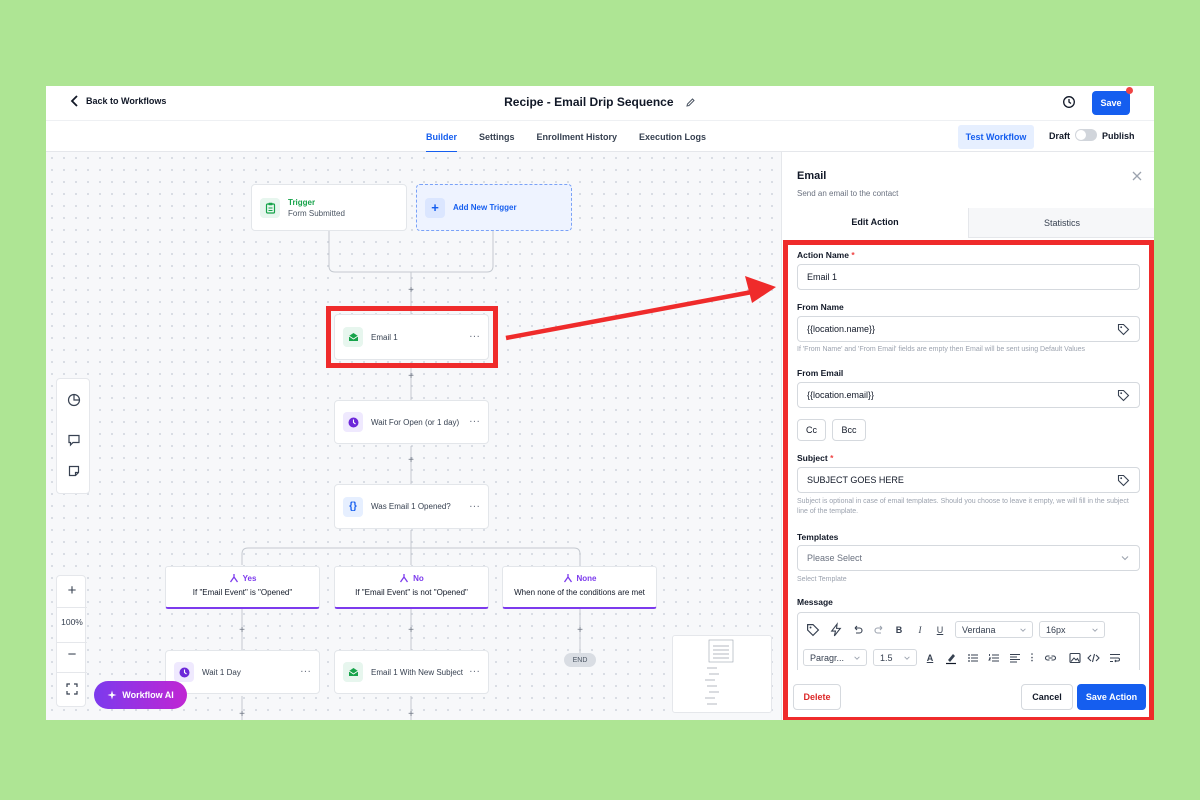 This screenshot has height=800, width=1200. I want to click on pie-chart-icon, so click(74, 400).